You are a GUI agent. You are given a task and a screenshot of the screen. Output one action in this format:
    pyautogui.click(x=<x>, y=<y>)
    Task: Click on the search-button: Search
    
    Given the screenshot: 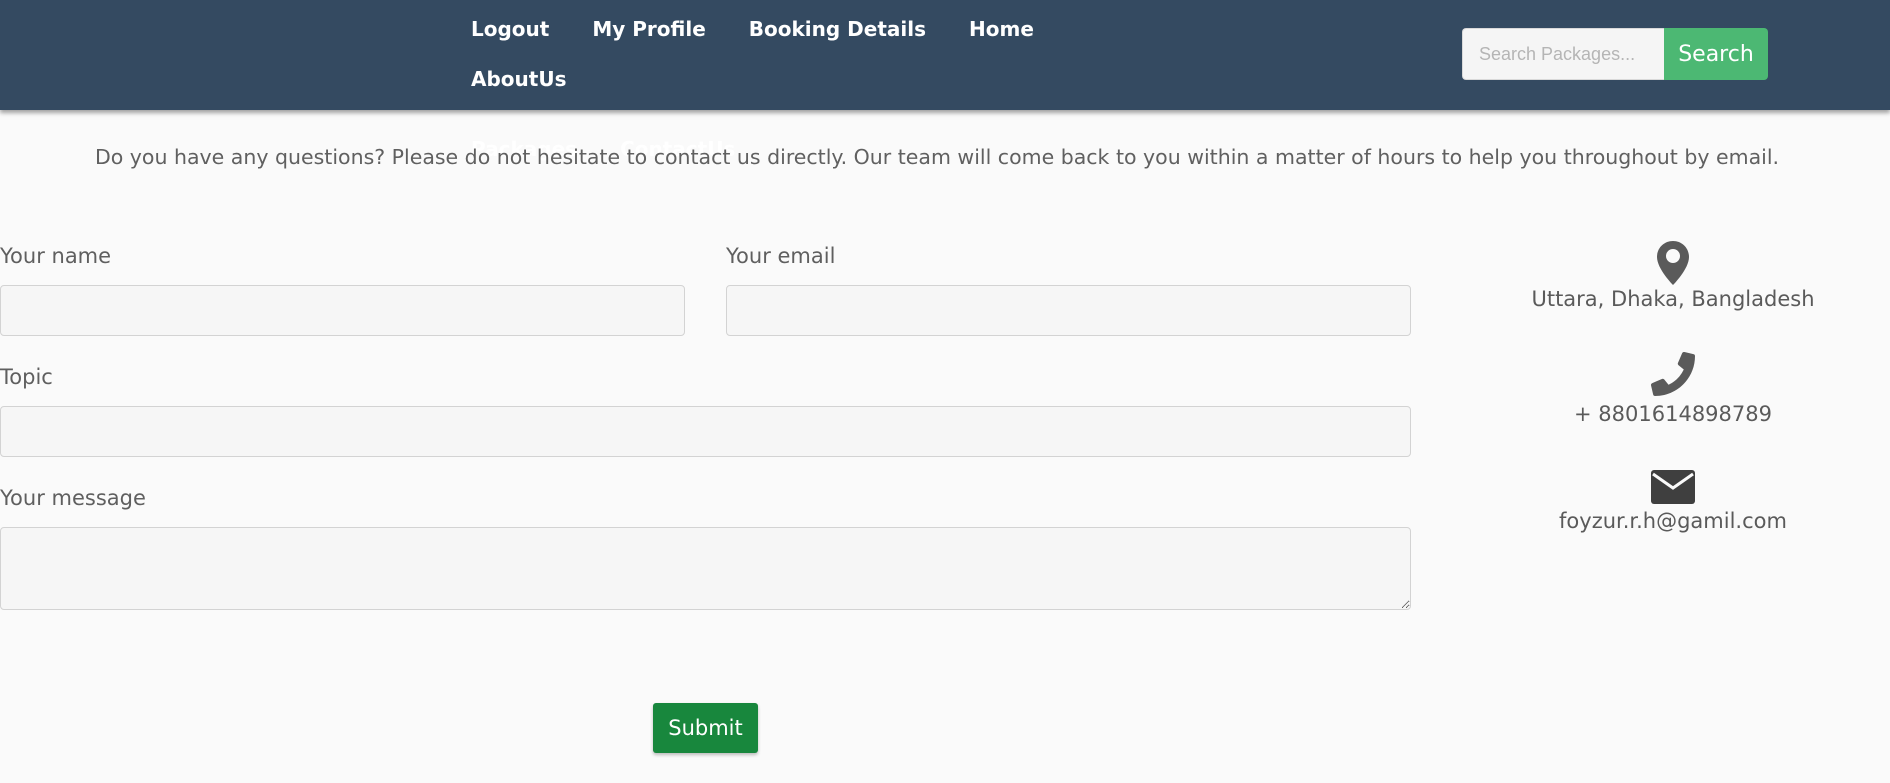 What is the action you would take?
    pyautogui.click(x=1716, y=54)
    